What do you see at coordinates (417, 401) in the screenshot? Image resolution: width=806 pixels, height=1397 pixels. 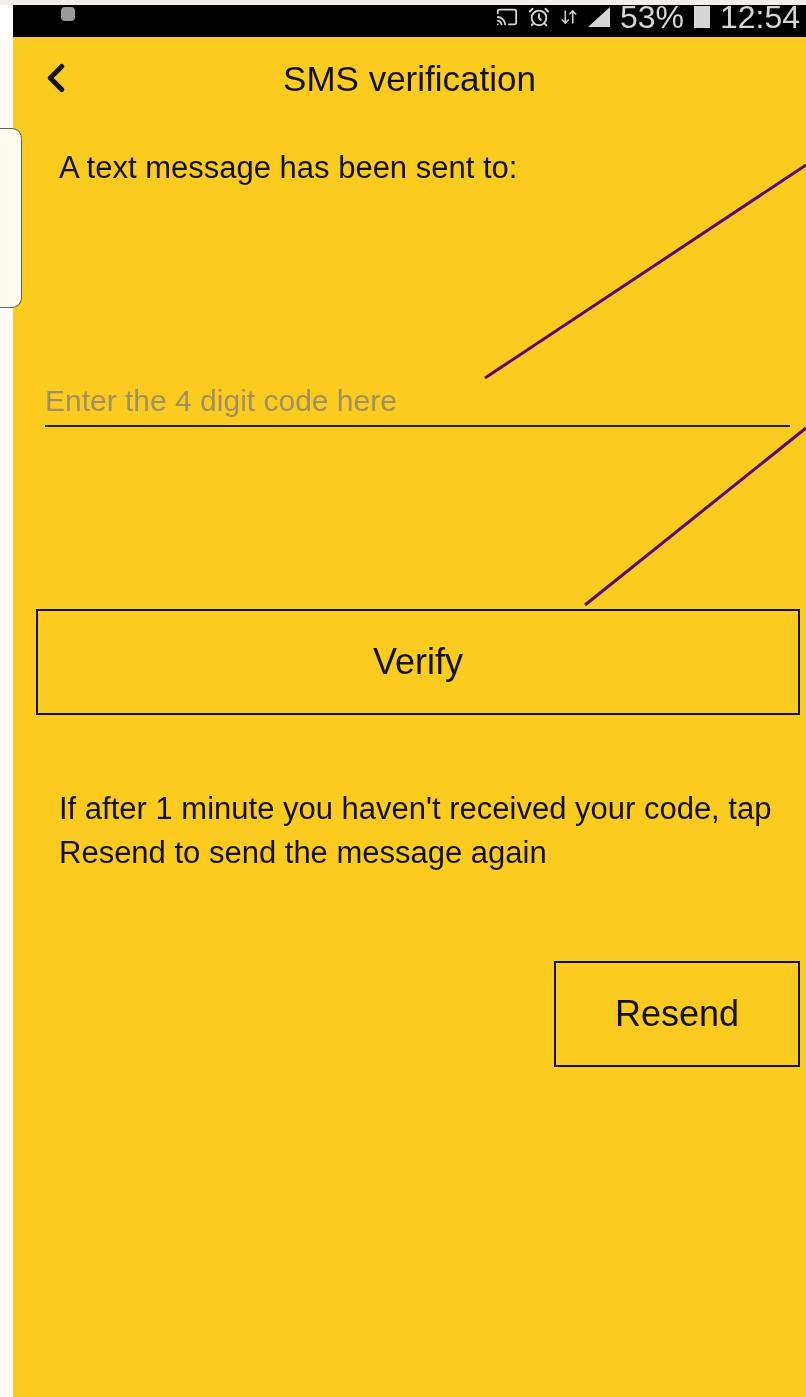 I see `code-input-field: Enter the 4 digit code here` at bounding box center [417, 401].